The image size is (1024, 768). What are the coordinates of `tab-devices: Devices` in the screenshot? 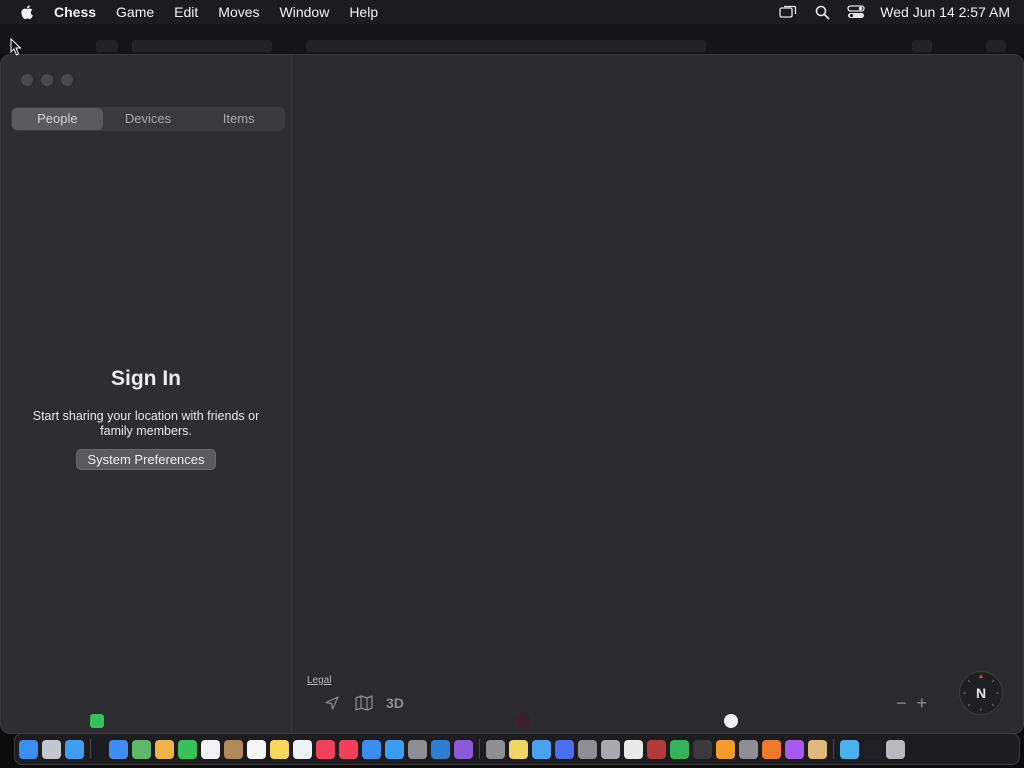 It's located at (148, 119).